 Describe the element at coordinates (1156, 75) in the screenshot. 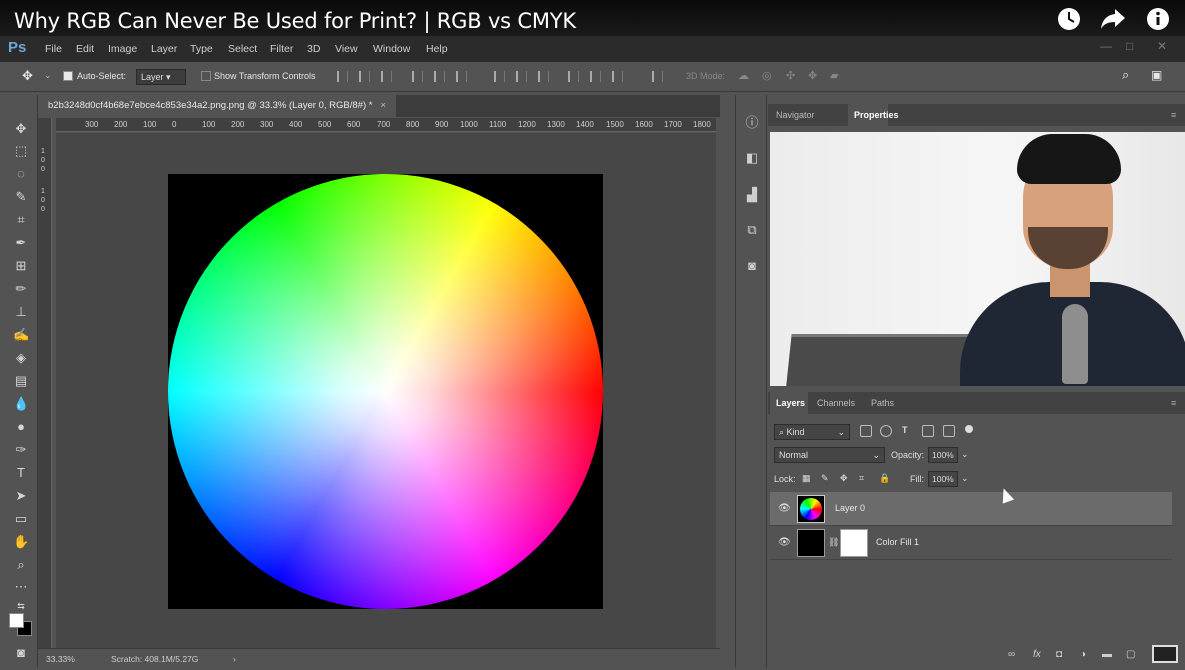

I see `workspace-icon: ▣` at that location.